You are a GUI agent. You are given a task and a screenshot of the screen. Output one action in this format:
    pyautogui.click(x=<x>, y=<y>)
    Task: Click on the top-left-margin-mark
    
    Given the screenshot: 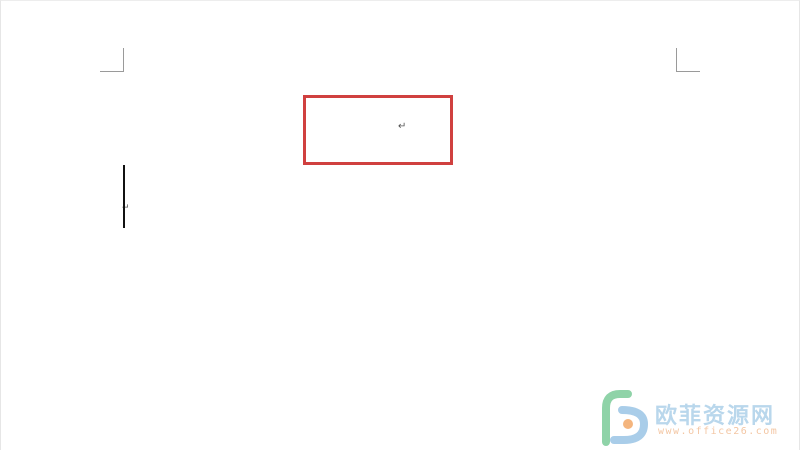 What is the action you would take?
    pyautogui.click(x=112, y=60)
    